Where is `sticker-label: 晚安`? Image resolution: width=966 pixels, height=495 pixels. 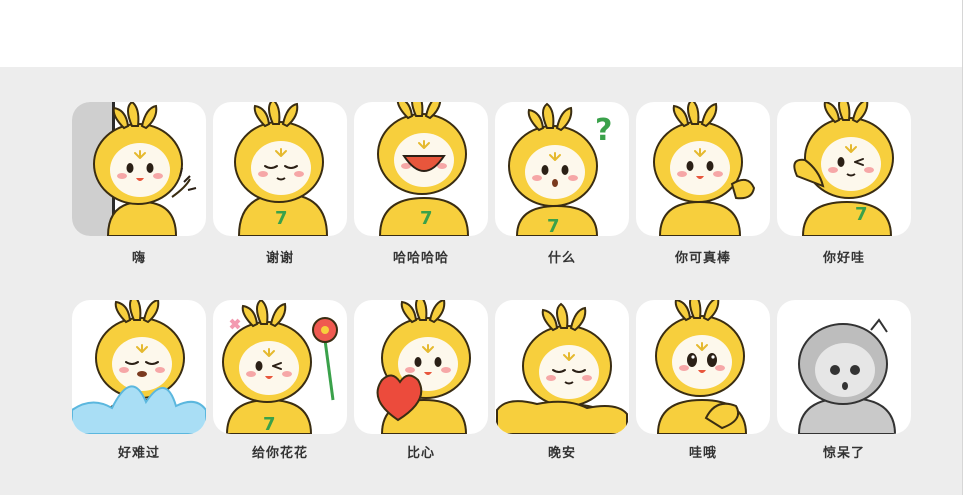 sticker-label: 晚安 is located at coordinates (561, 453).